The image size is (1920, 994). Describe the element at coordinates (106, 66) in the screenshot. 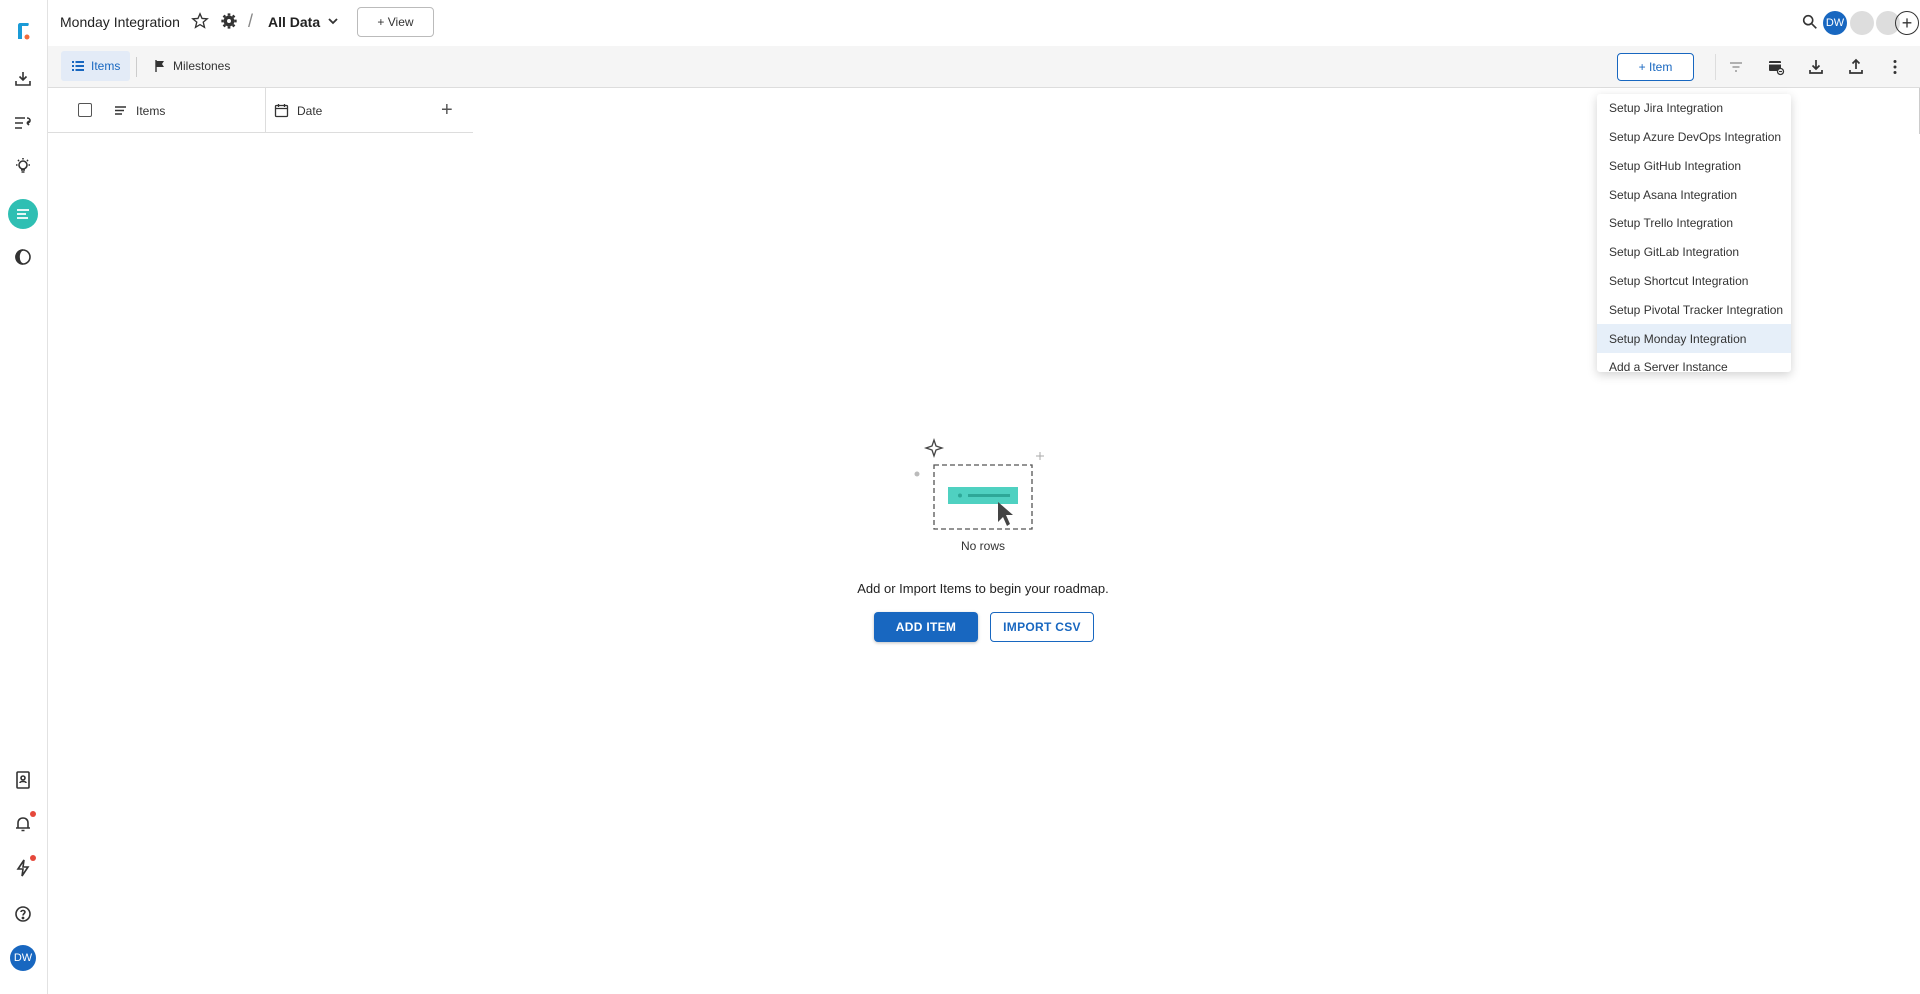

I see `tab-label: Items` at that location.